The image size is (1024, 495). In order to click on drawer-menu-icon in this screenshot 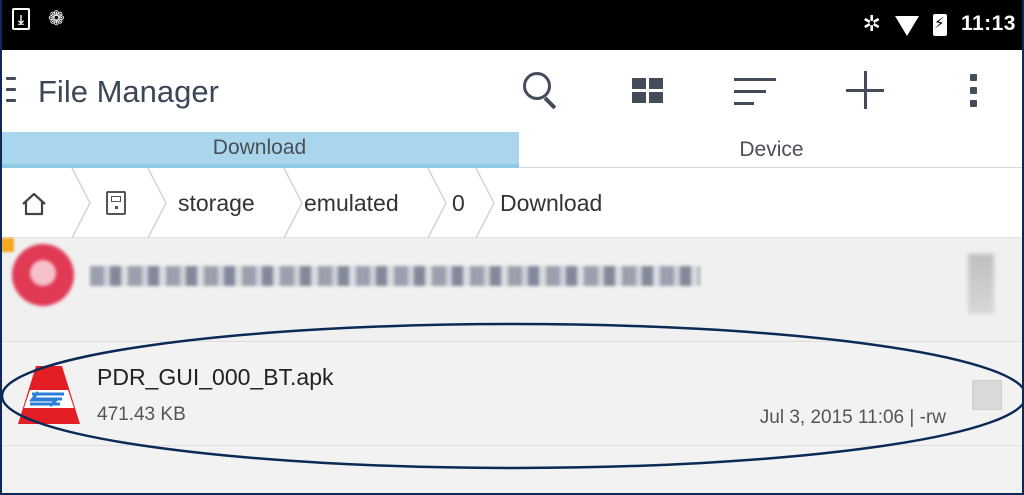, I will do `click(14, 90)`.